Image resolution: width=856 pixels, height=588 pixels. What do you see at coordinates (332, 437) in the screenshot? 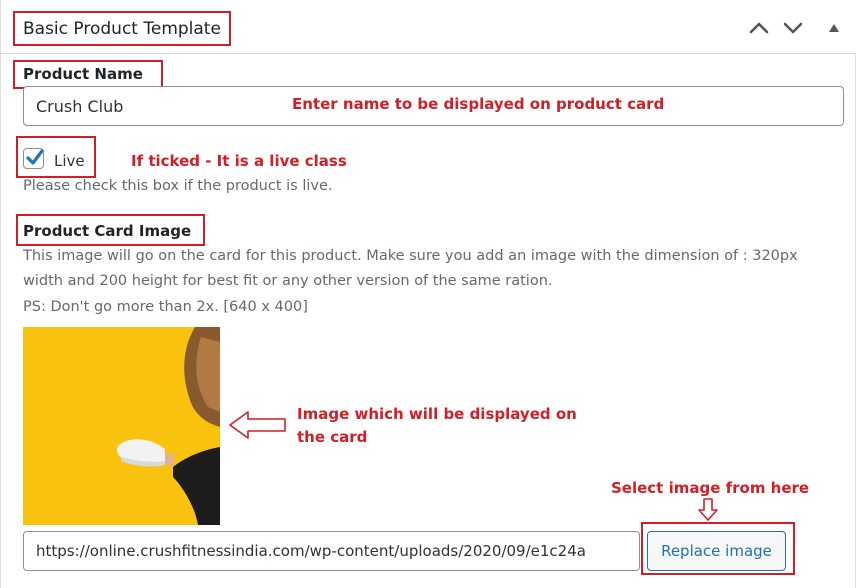
I see `image-note-line2: the card` at bounding box center [332, 437].